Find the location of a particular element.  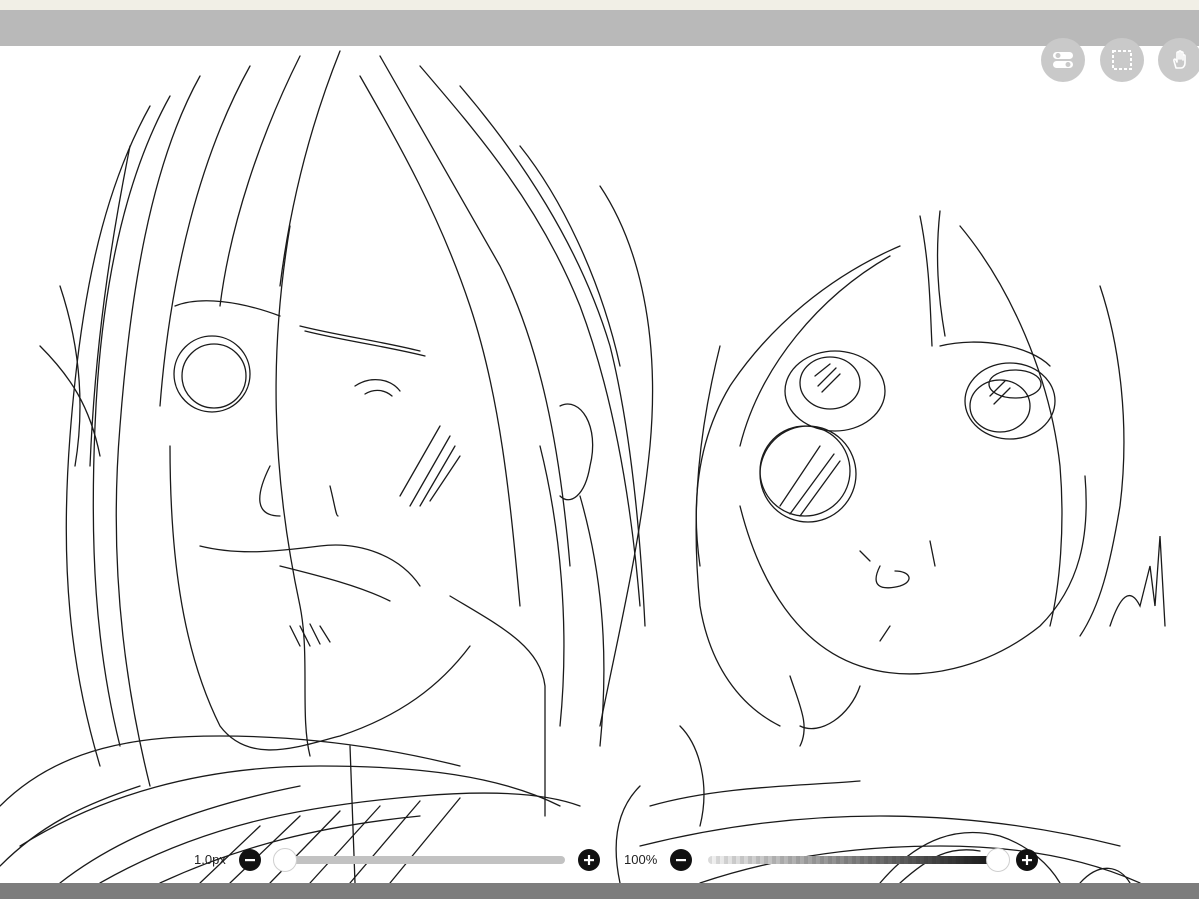

brush-size-increase-button is located at coordinates (589, 860).